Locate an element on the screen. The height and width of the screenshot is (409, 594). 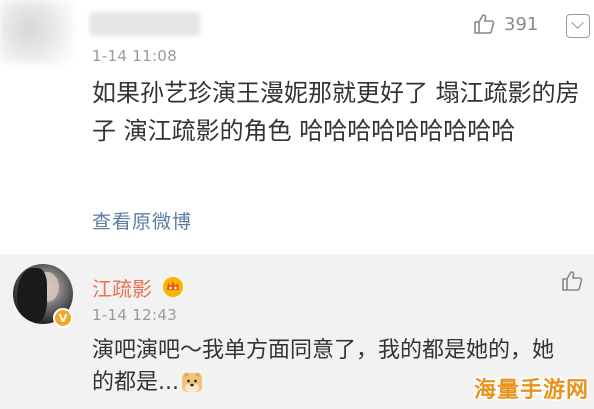
view-original-weibo-link: 查看原微博 is located at coordinates (142, 220).